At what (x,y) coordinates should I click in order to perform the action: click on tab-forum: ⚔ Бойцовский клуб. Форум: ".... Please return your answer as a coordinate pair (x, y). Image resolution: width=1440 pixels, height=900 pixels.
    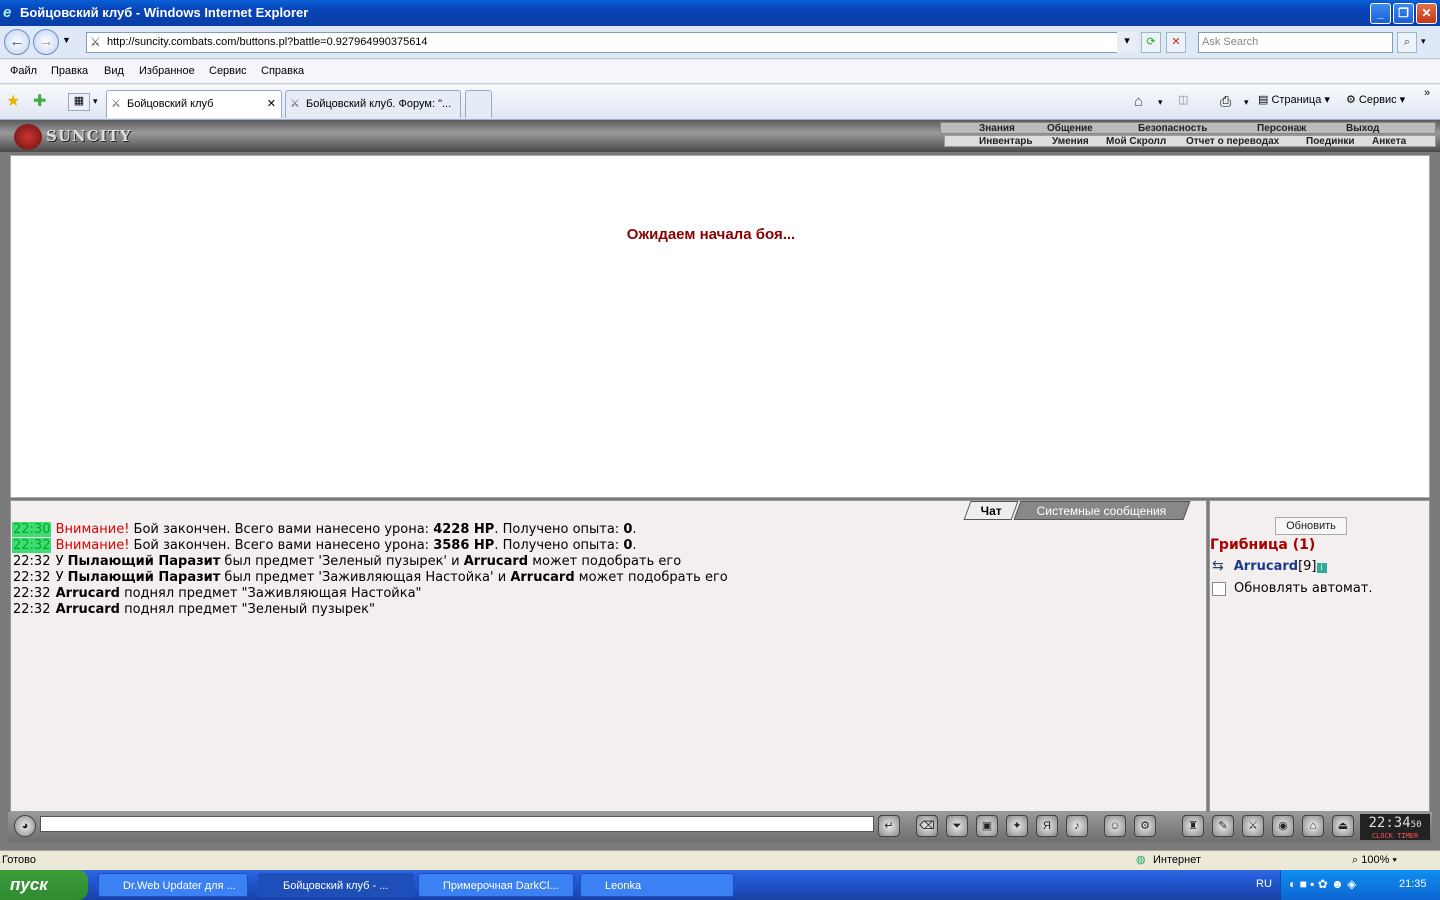
    Looking at the image, I should click on (373, 104).